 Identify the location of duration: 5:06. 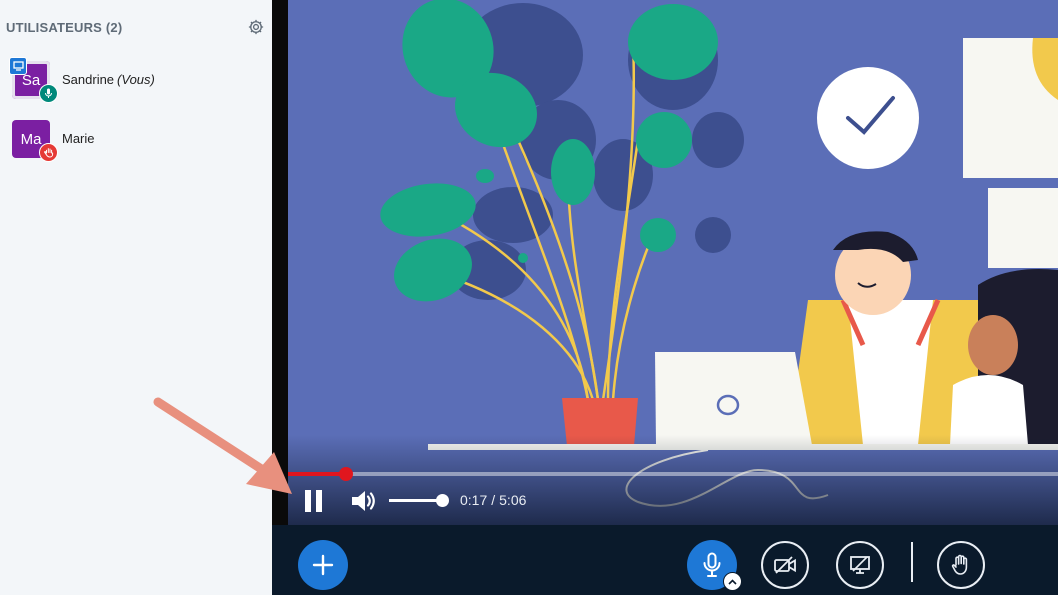
(513, 500).